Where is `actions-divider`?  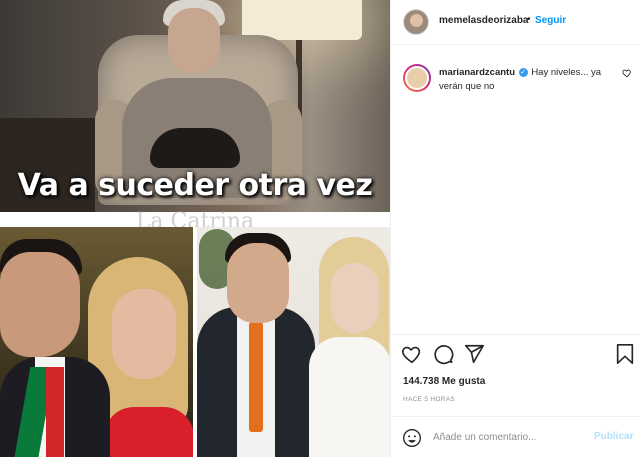 actions-divider is located at coordinates (515, 334).